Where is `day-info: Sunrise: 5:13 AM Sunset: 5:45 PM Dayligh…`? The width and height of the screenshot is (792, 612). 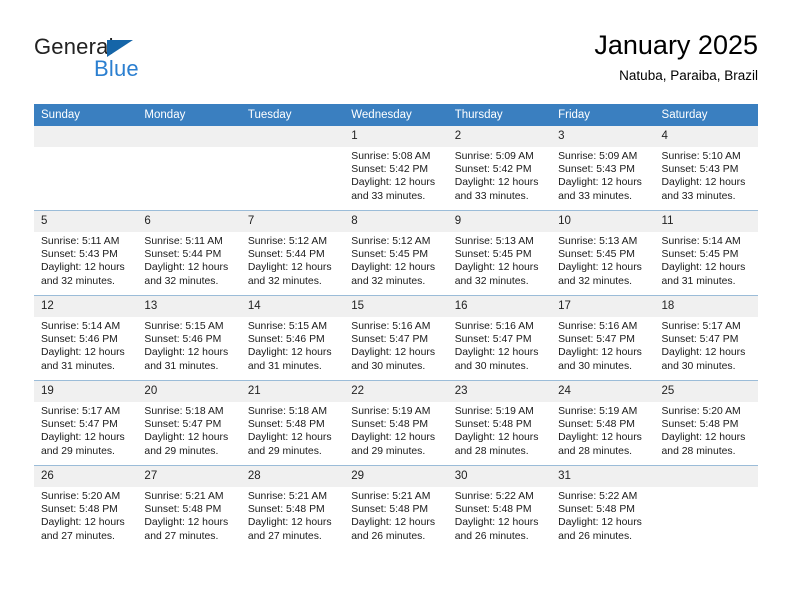 day-info: Sunrise: 5:13 AM Sunset: 5:45 PM Dayligh… is located at coordinates (602, 260).